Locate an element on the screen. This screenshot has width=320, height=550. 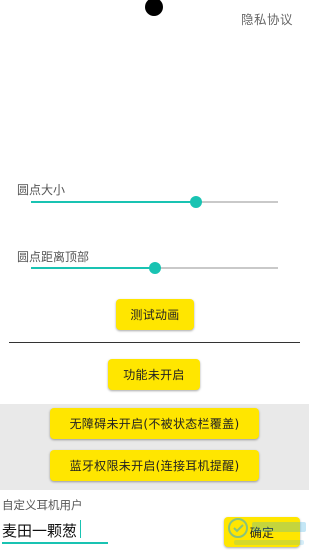
dot-top-distance-slider is located at coordinates (154, 268).